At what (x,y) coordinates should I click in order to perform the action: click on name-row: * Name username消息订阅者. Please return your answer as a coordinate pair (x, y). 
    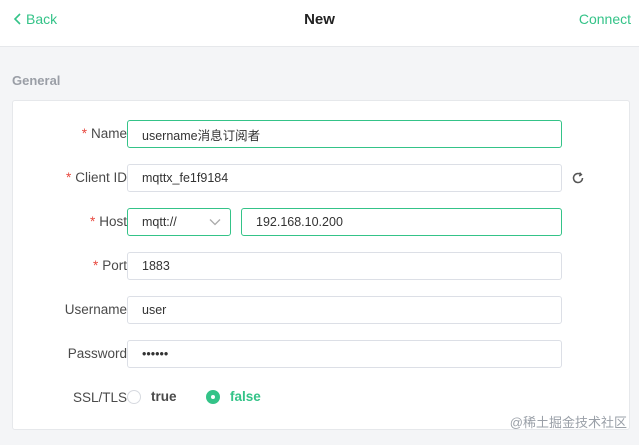
    Looking at the image, I should click on (322, 135).